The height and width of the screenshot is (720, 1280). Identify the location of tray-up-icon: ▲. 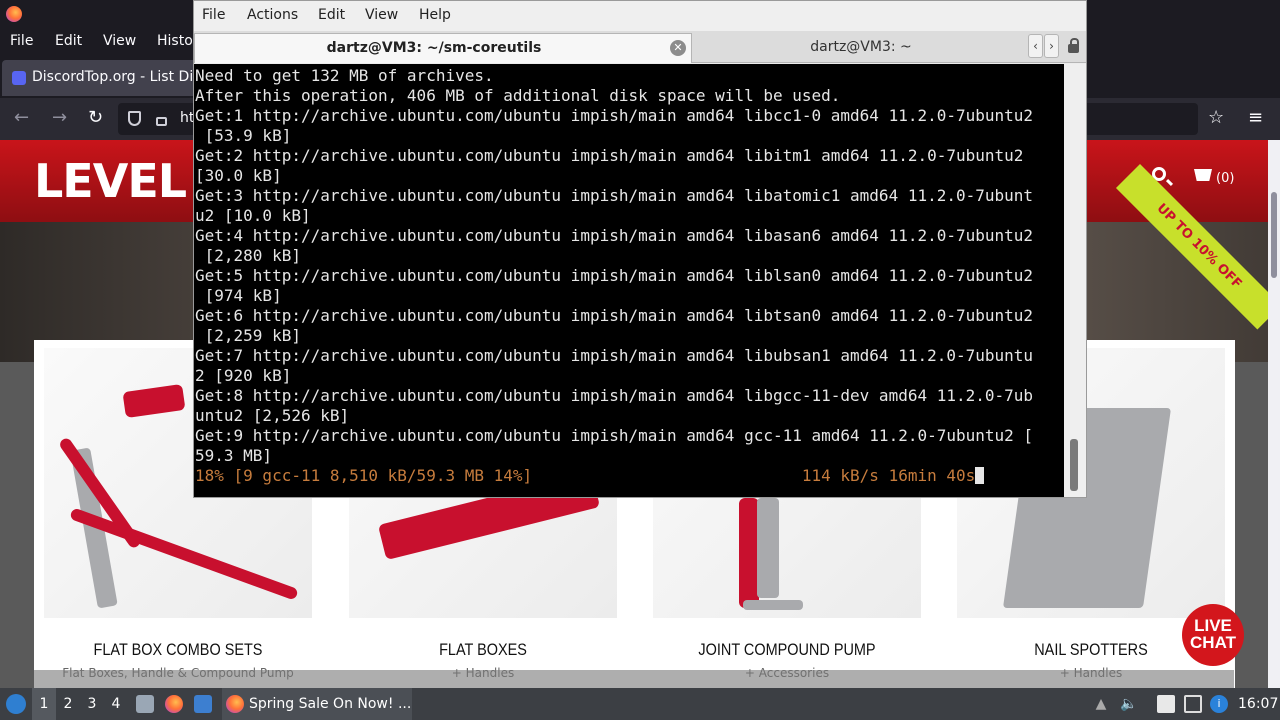
(1101, 704).